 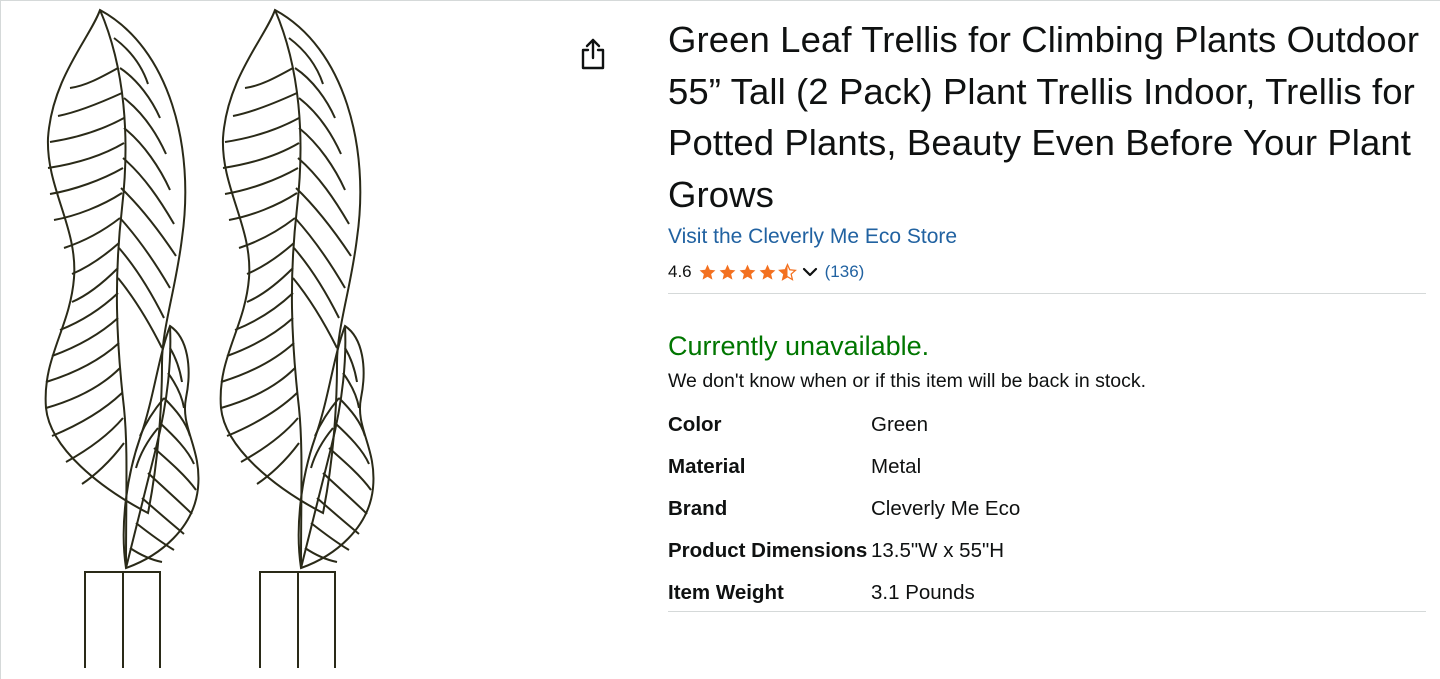 I want to click on availability-status: Currently unavailable., so click(x=799, y=346).